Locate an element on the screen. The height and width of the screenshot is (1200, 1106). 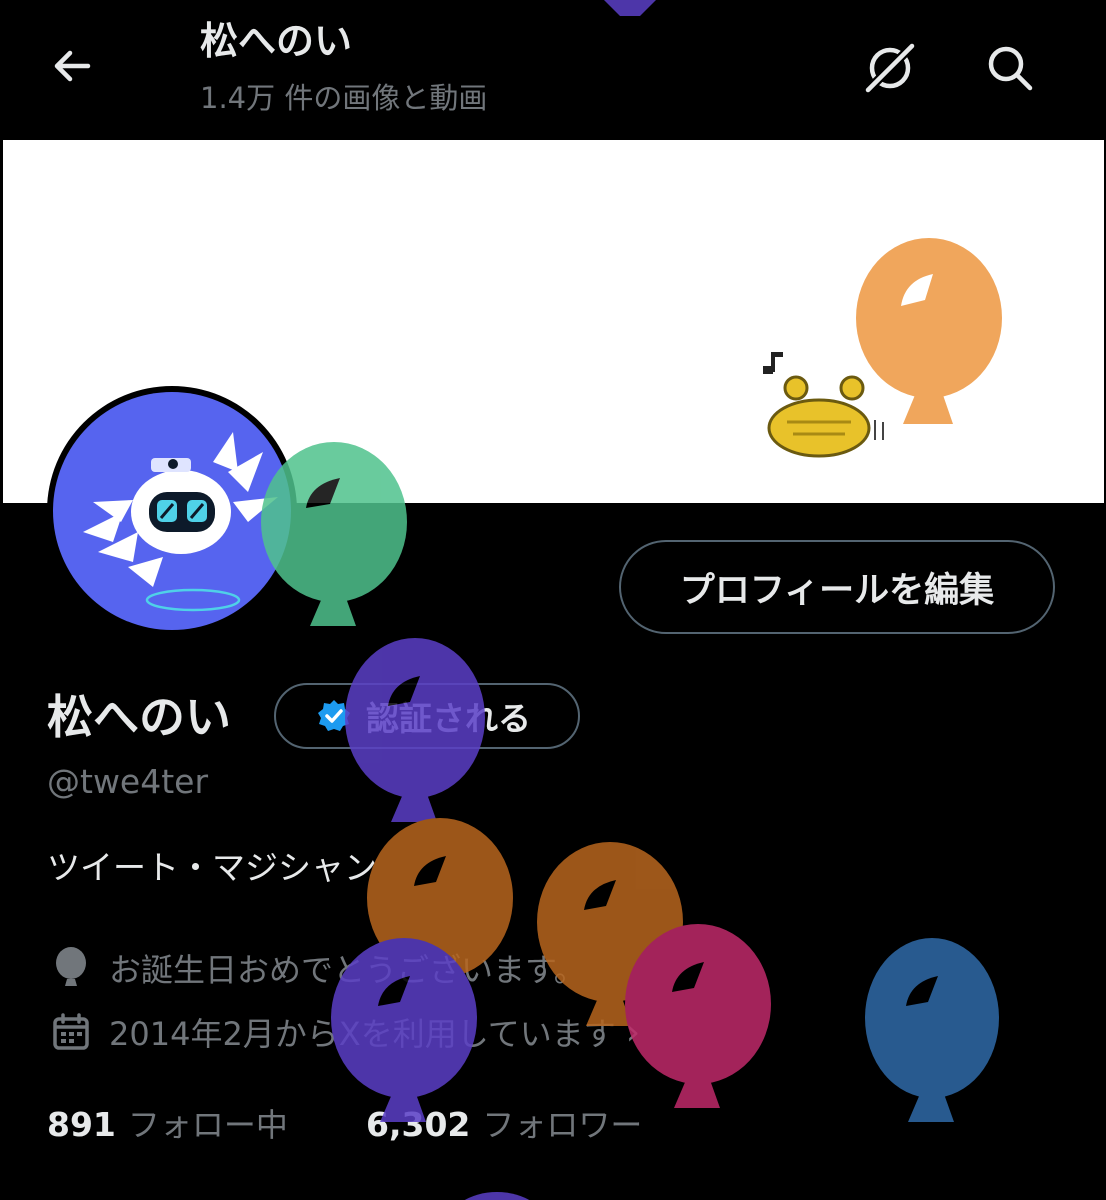
header-title: 松へのい is located at coordinates (276, 41).